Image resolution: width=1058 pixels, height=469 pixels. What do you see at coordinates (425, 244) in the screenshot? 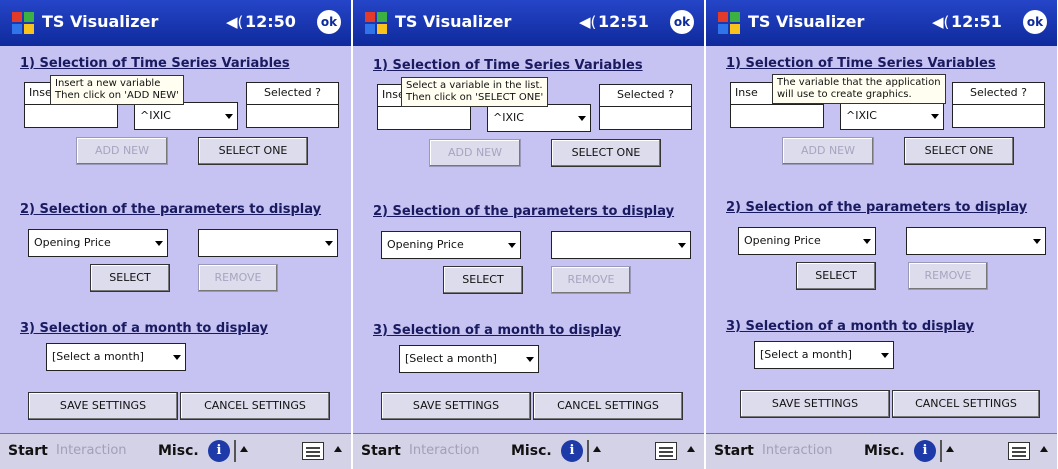
I see `parameter-dropdown-value: Opening Price` at bounding box center [425, 244].